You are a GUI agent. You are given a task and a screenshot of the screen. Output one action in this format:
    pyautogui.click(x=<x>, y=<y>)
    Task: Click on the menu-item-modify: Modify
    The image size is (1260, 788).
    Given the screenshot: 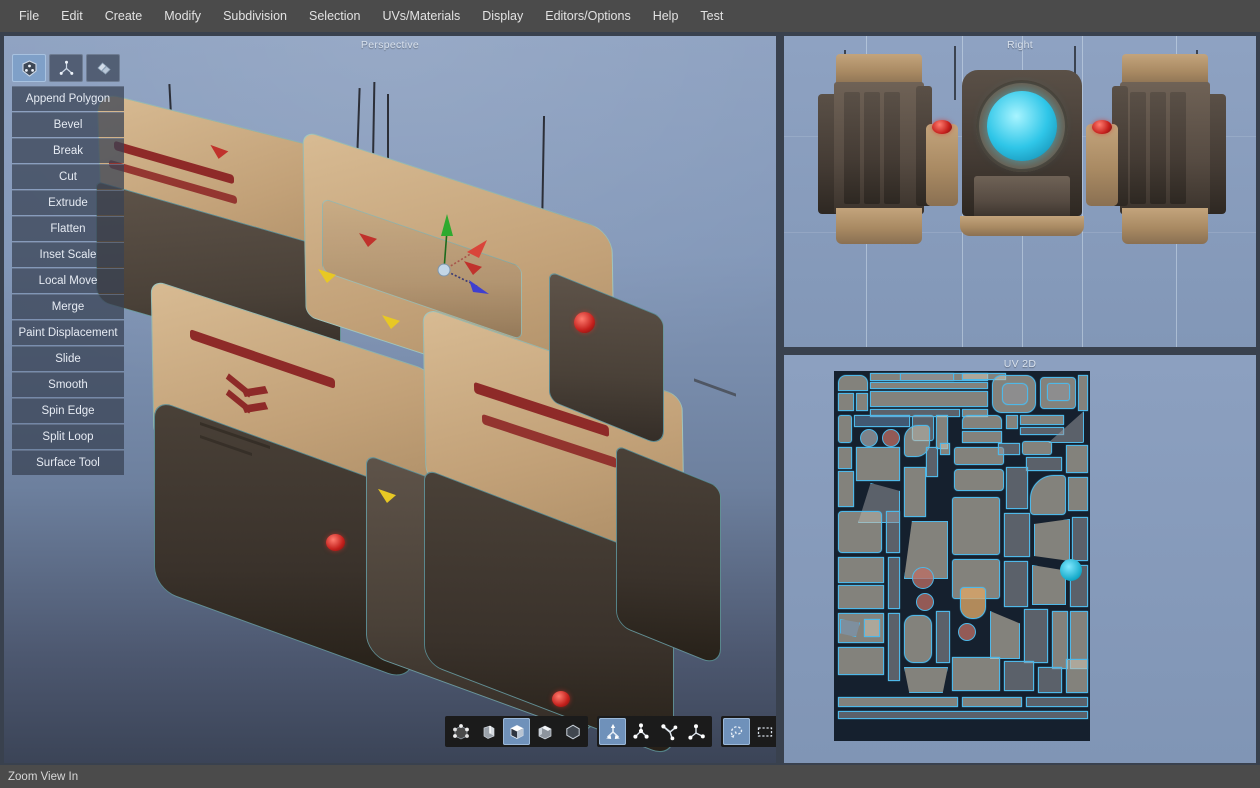 What is the action you would take?
    pyautogui.click(x=182, y=16)
    